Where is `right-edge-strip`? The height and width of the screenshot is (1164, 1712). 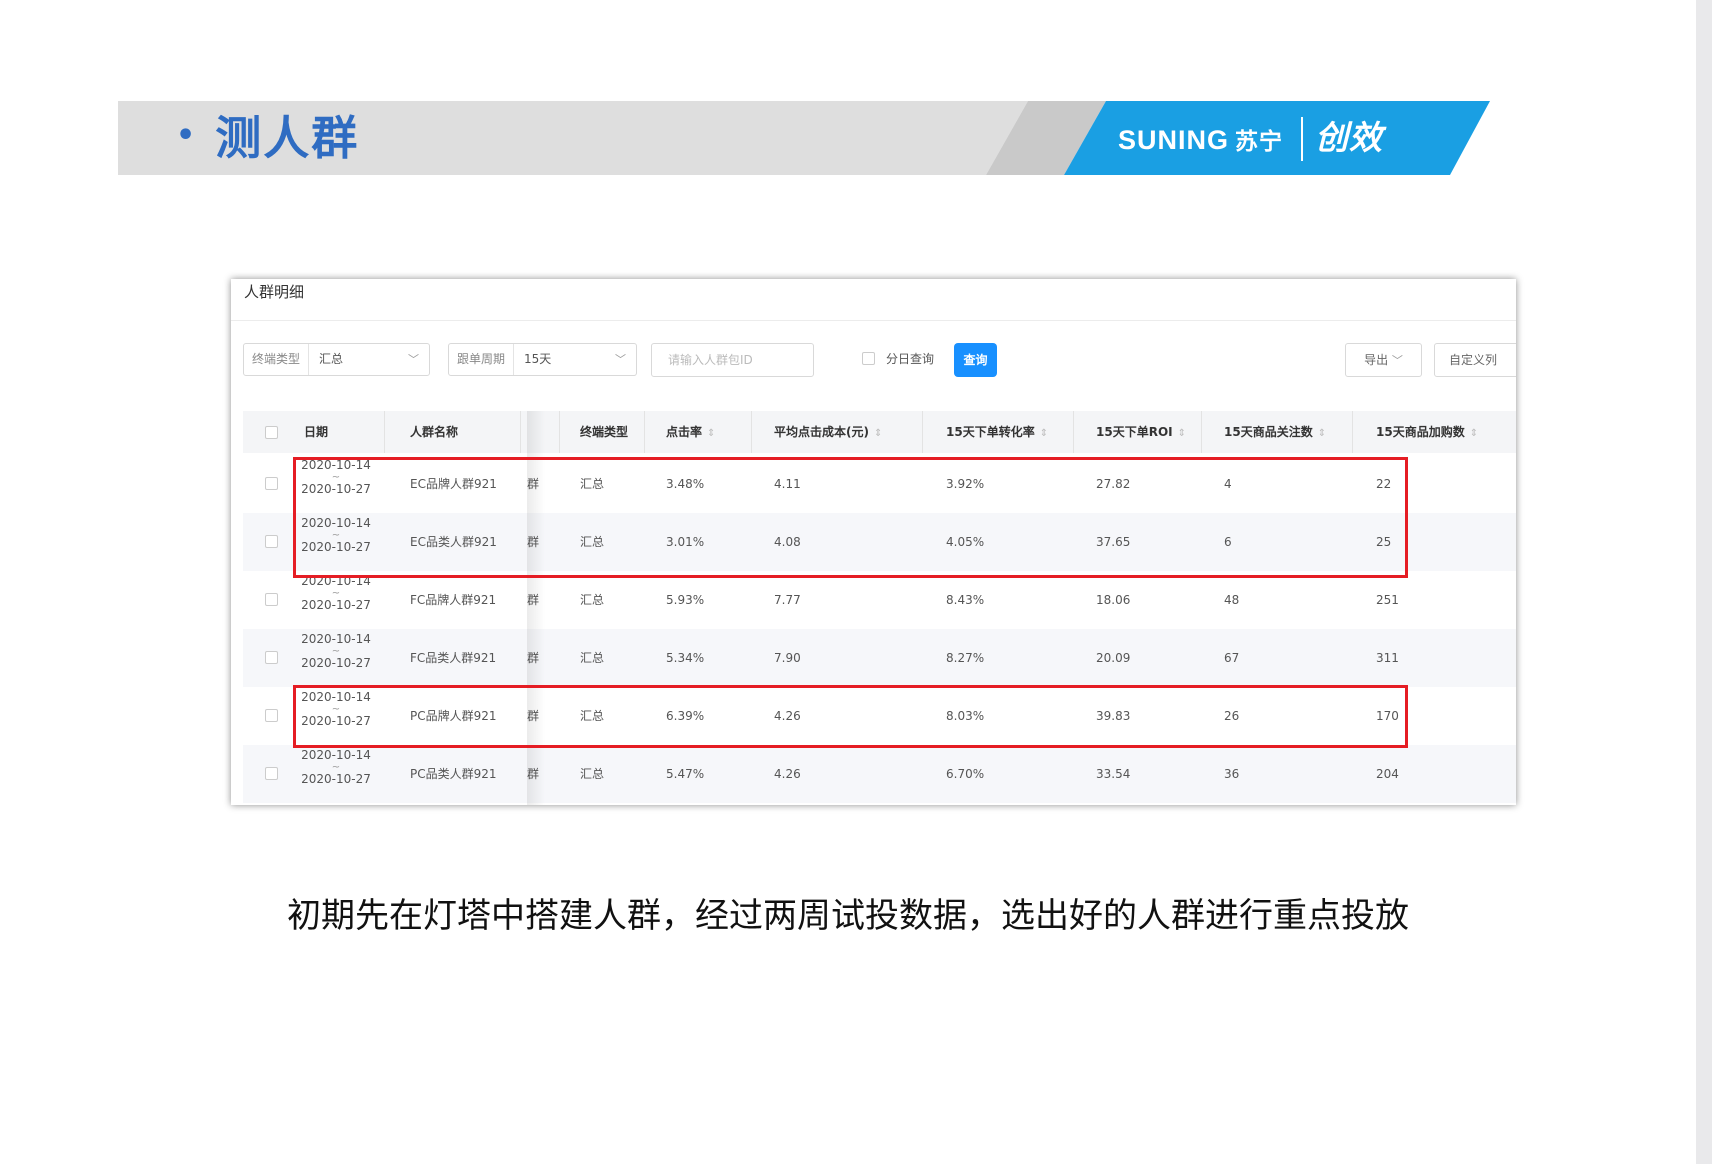
right-edge-strip is located at coordinates (1704, 582).